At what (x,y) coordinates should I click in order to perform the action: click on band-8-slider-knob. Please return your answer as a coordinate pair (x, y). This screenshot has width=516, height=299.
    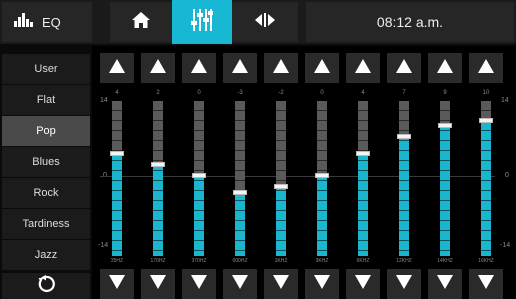
    Looking at the image, I should click on (445, 126).